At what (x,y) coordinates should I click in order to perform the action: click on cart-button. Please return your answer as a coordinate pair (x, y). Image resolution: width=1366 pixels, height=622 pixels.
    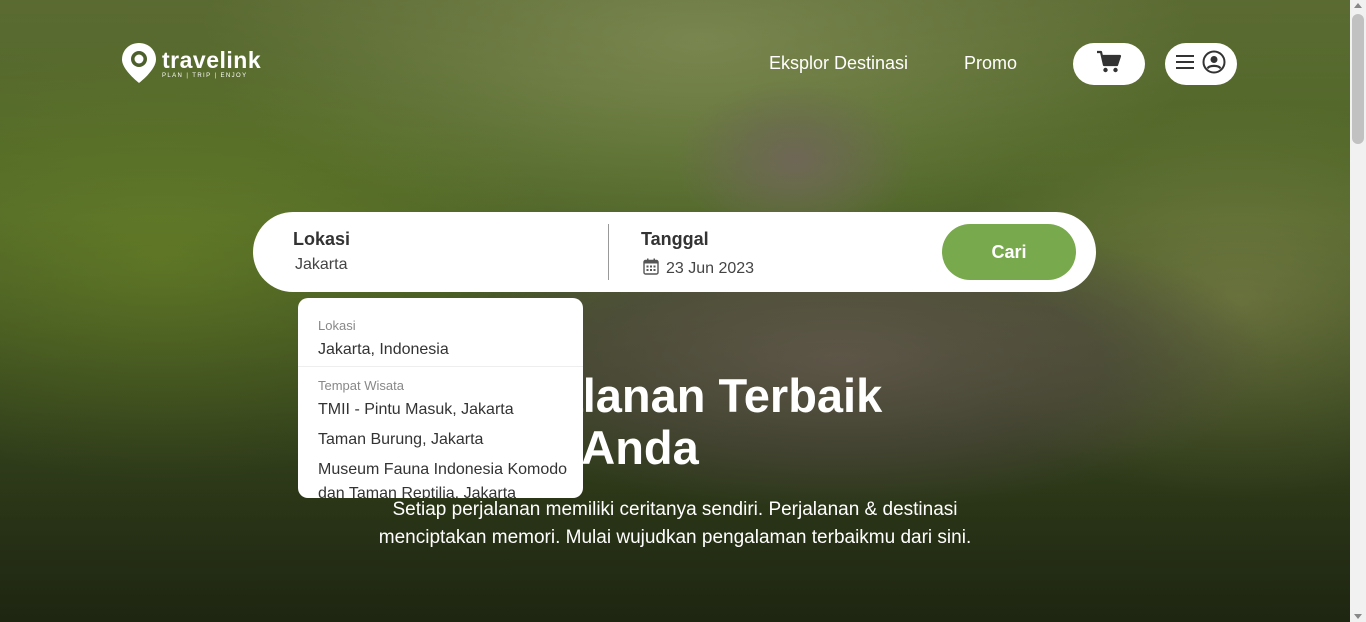
    Looking at the image, I should click on (1109, 64).